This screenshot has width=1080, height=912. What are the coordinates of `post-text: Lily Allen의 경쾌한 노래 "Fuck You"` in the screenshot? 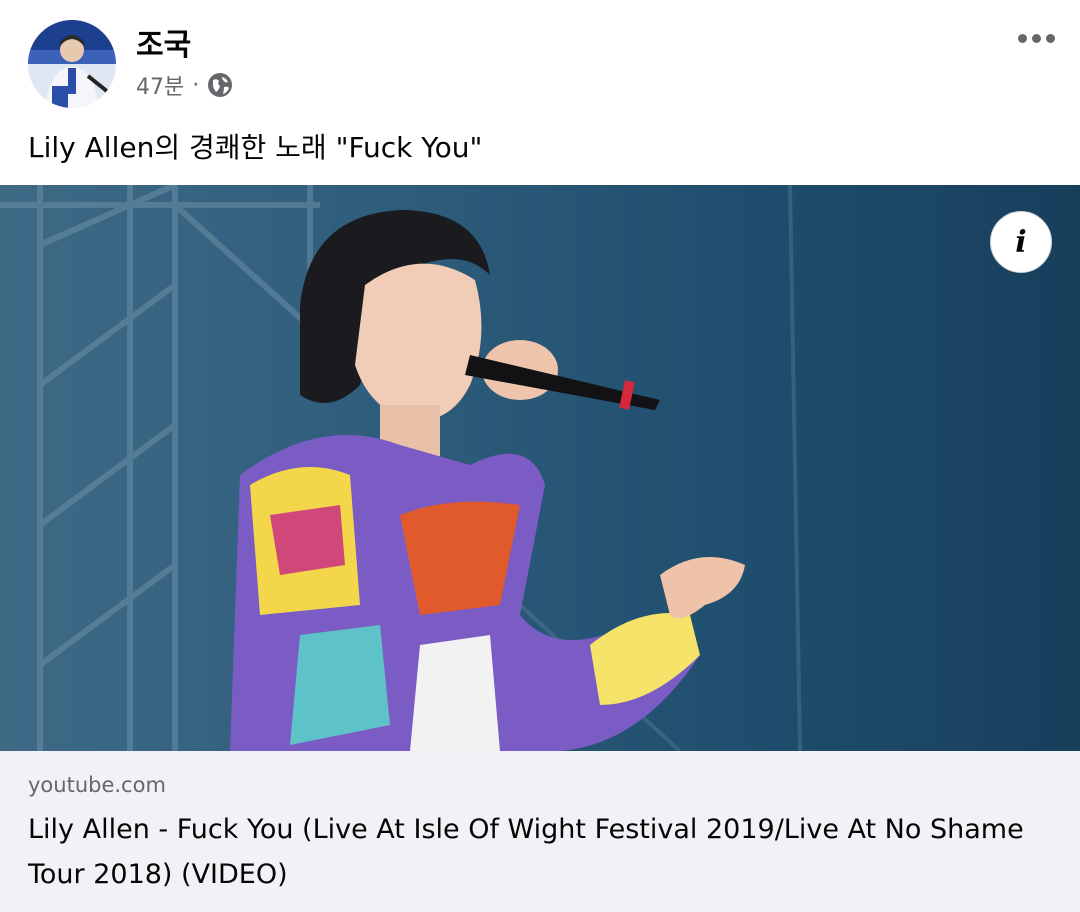 It's located at (255, 147).